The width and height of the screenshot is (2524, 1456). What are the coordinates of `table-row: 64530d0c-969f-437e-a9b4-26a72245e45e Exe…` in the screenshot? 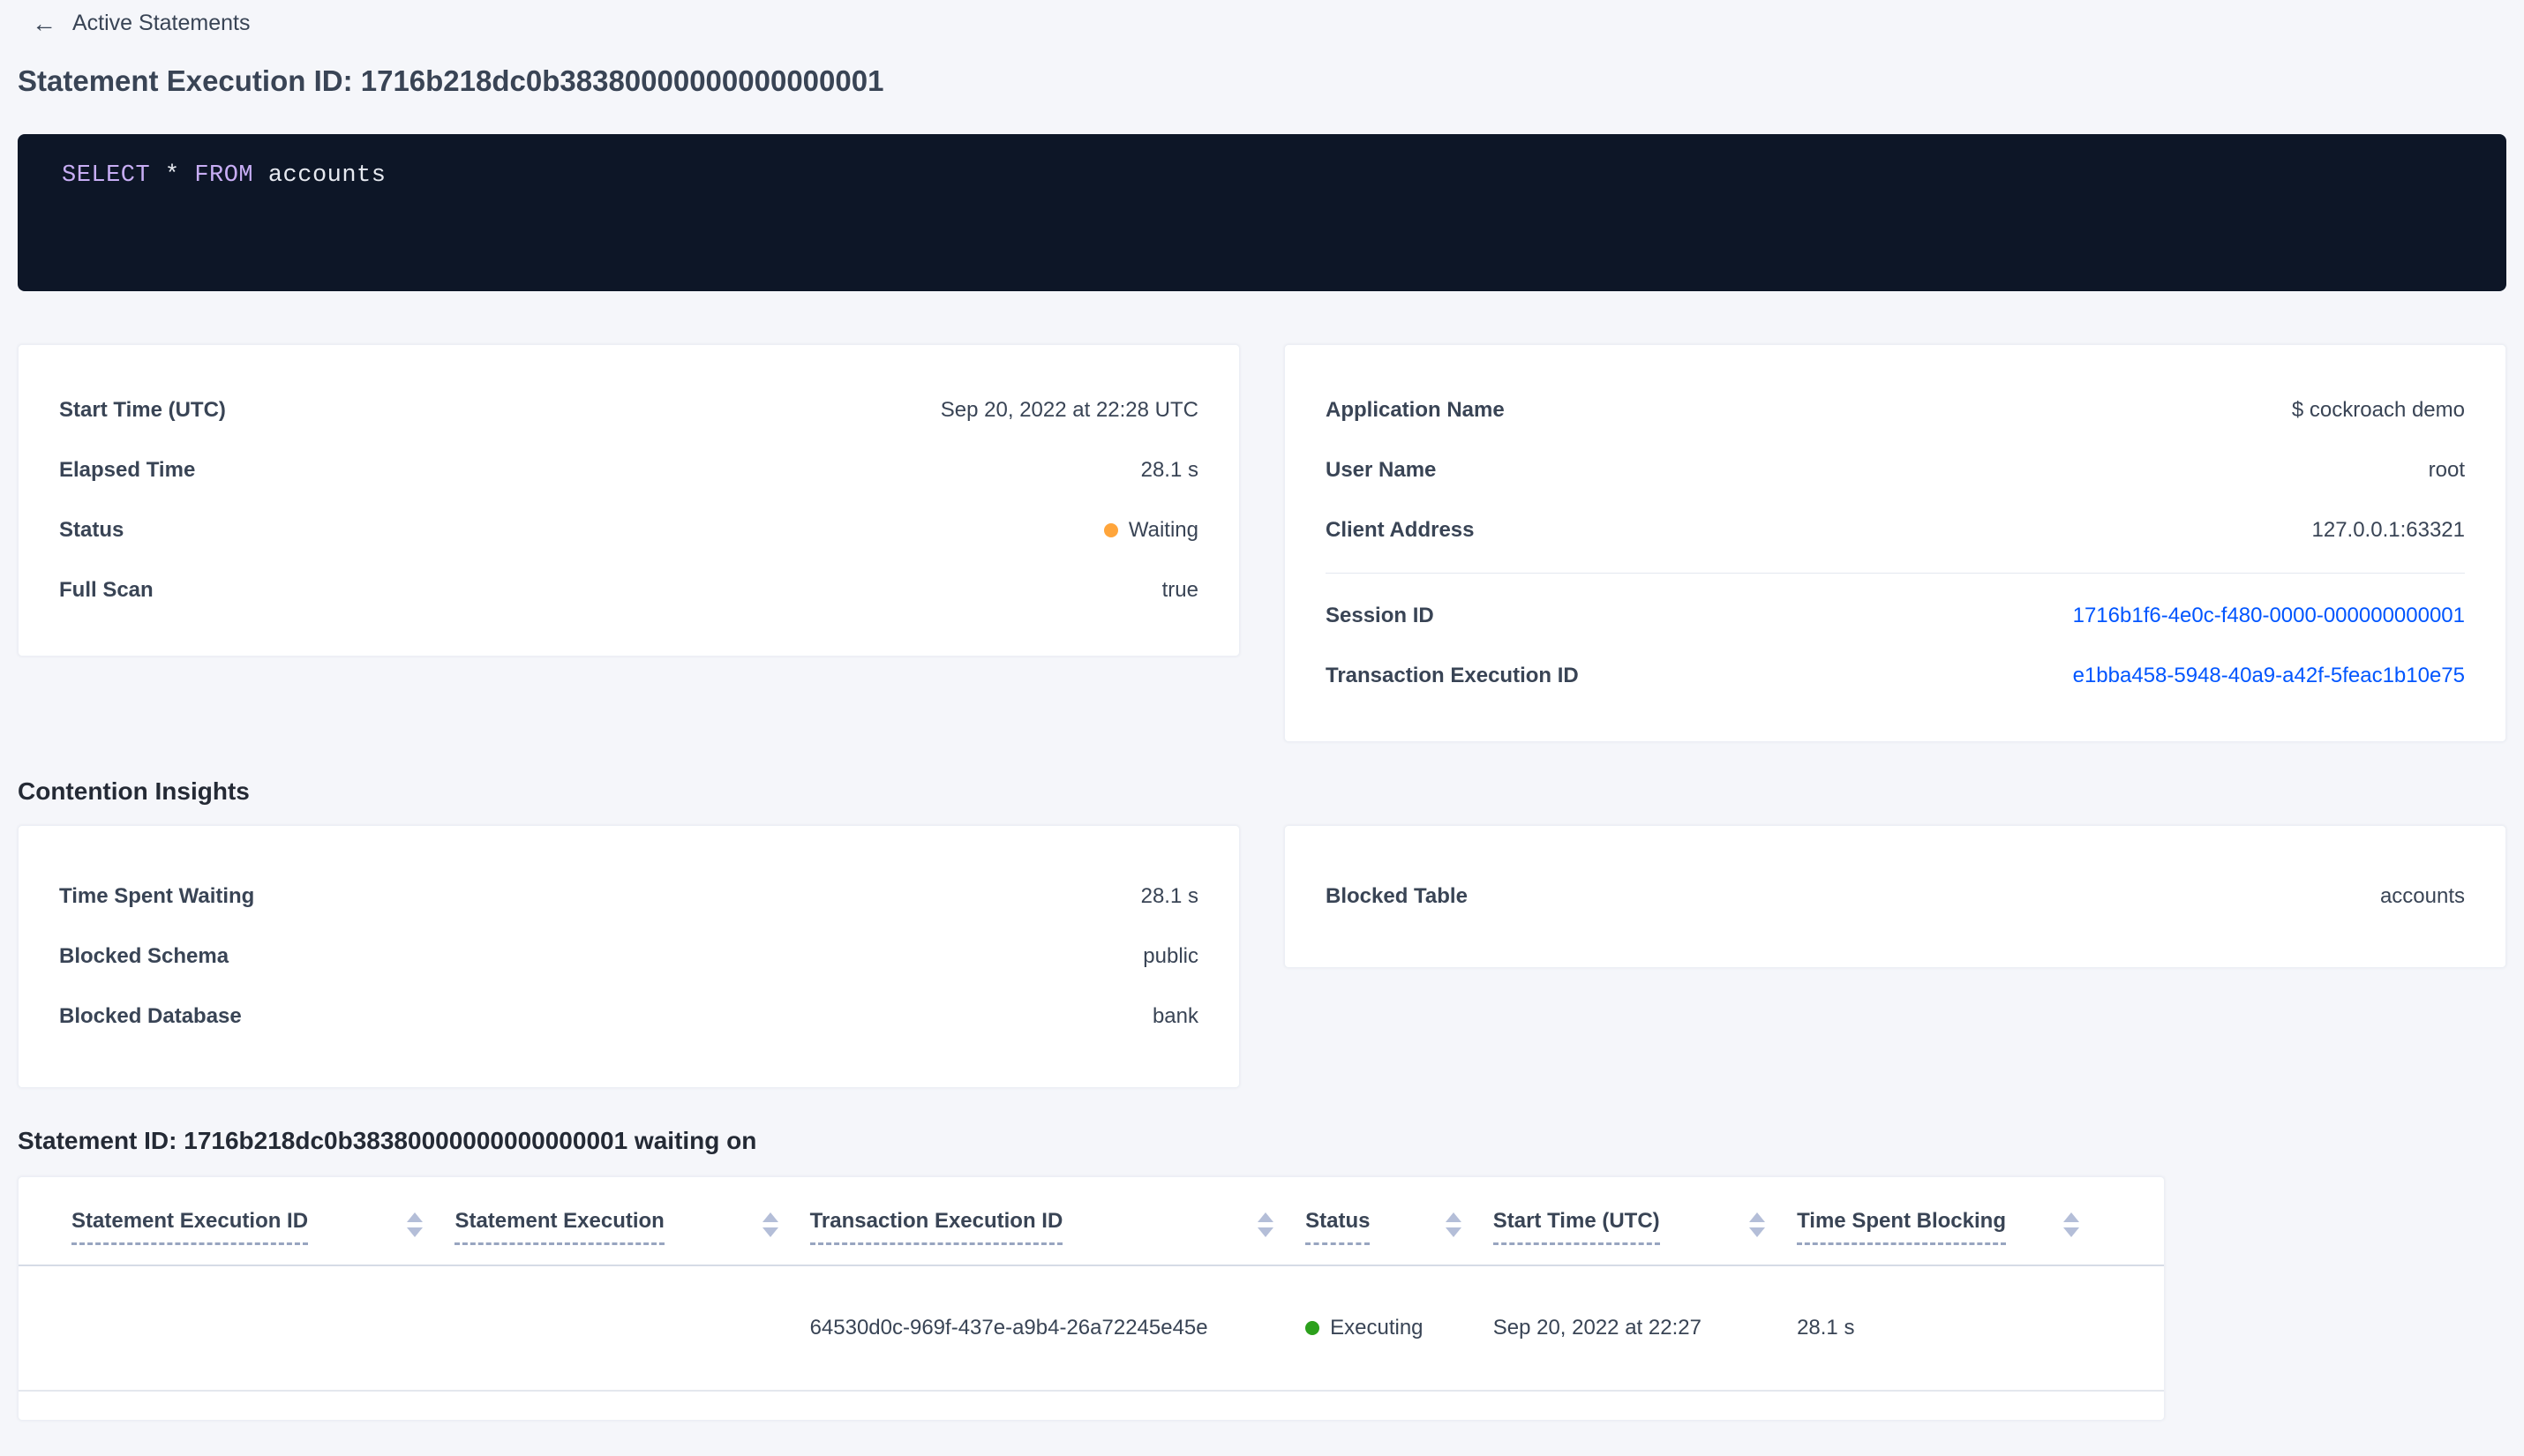 It's located at (1091, 1328).